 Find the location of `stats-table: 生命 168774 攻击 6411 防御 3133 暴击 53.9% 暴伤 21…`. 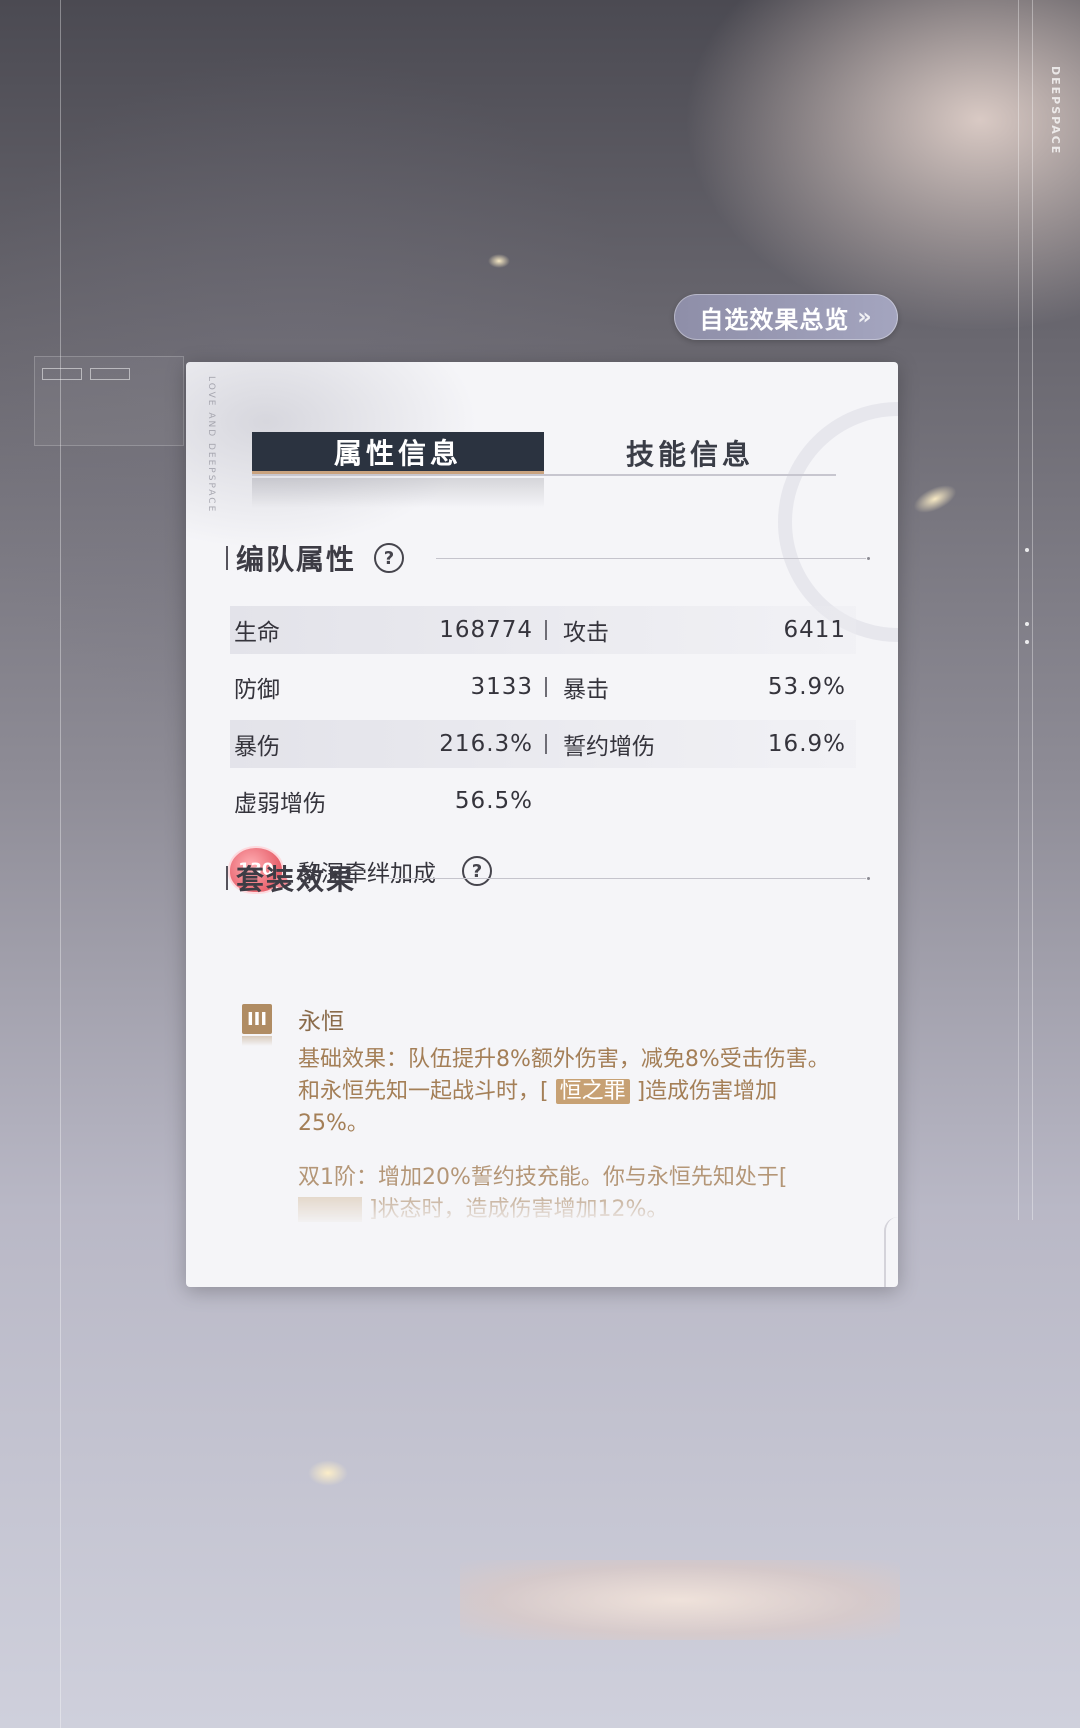

stats-table: 生命 168774 攻击 6411 防御 3133 暴击 53.9% 暴伤 21… is located at coordinates (543, 720).